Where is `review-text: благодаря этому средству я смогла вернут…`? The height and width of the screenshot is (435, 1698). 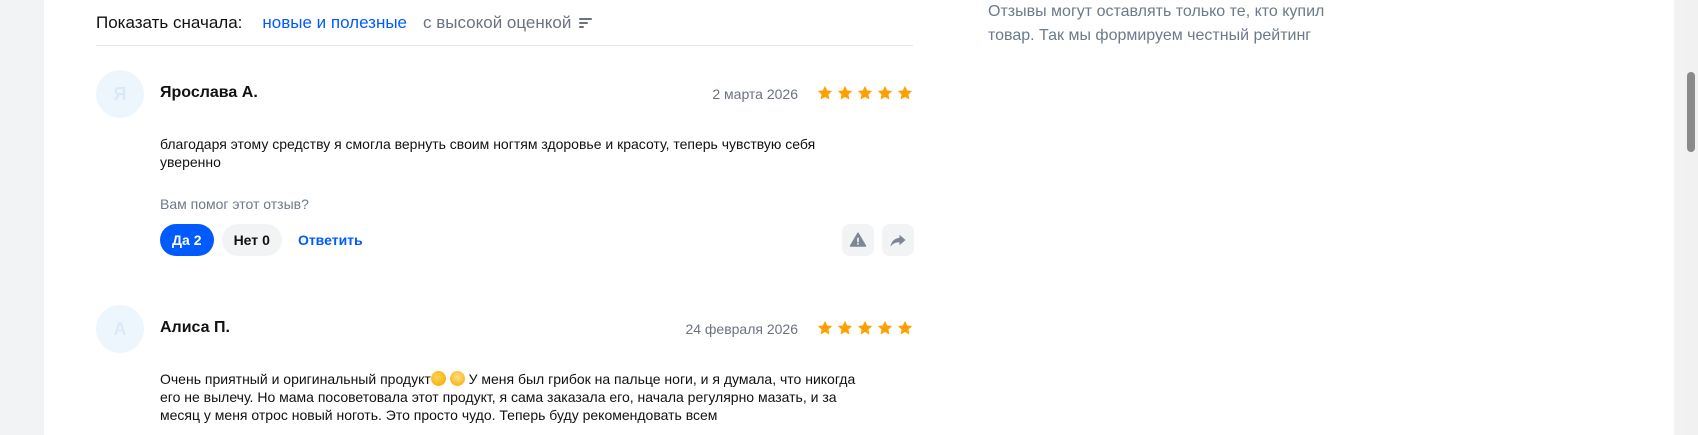 review-text: благодаря этому средству я смогла вернут… is located at coordinates (488, 153).